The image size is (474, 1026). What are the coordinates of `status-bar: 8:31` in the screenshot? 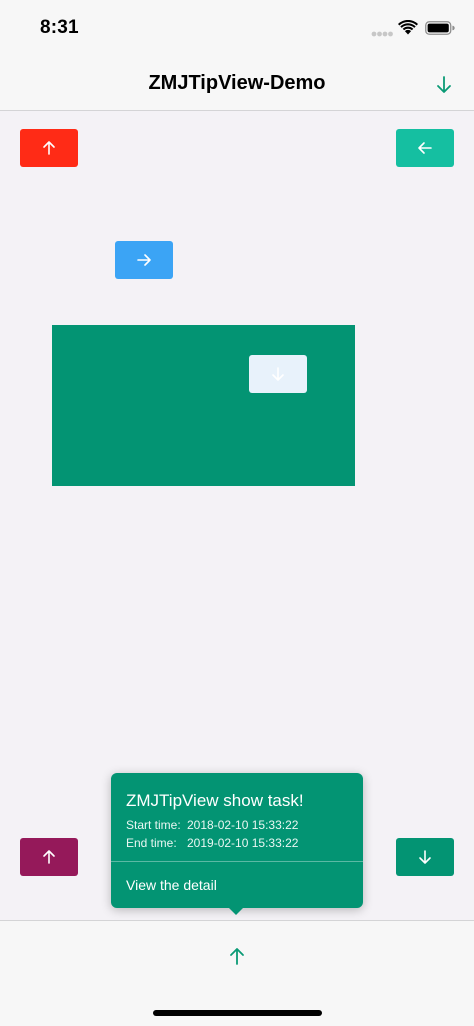 It's located at (237, 29).